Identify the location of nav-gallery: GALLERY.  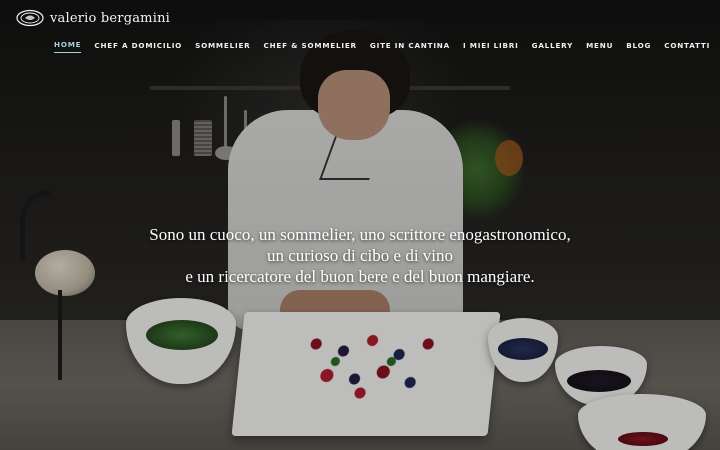
(552, 47).